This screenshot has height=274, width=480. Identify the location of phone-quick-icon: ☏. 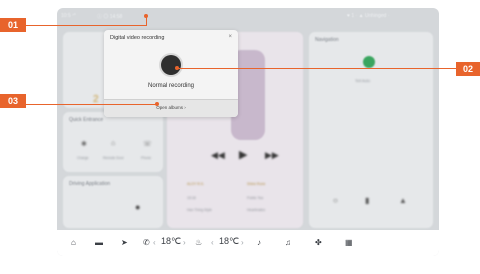
(147, 144).